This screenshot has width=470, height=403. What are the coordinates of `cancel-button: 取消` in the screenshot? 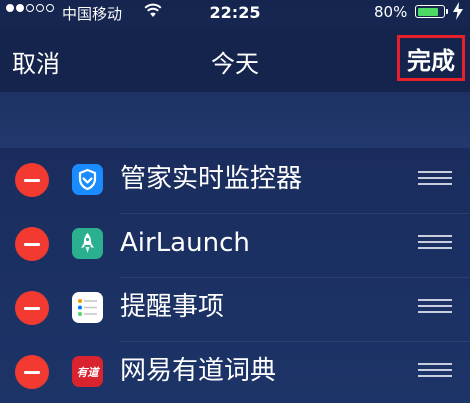 It's located at (36, 61).